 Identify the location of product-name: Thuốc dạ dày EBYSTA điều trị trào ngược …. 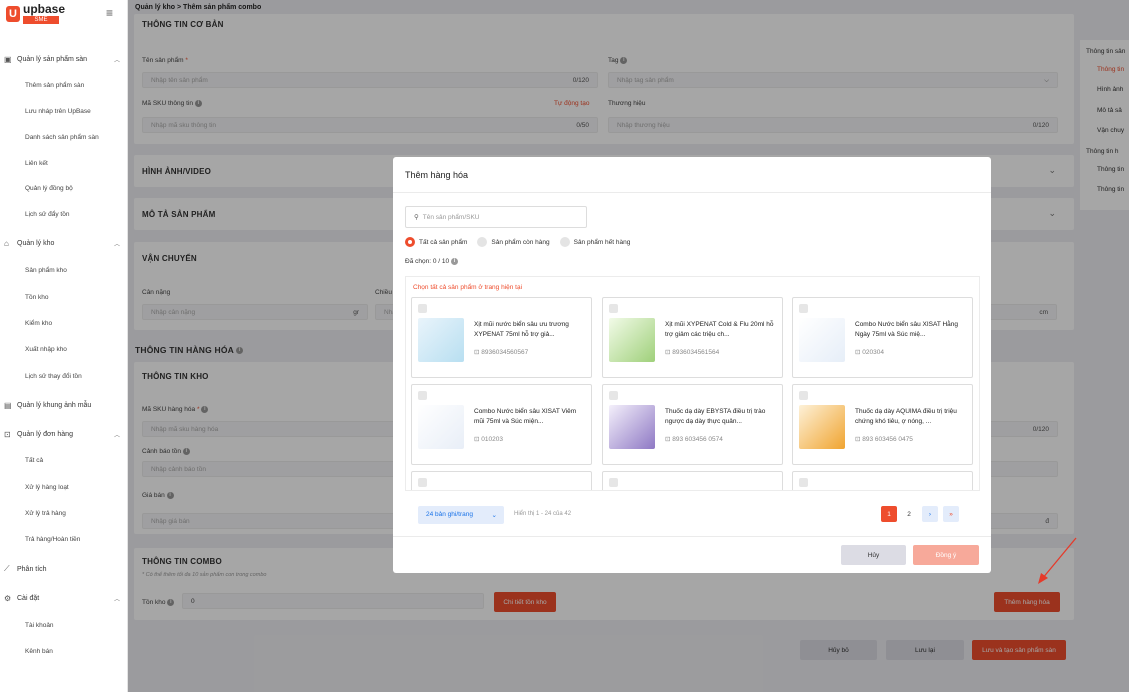
(715, 416).